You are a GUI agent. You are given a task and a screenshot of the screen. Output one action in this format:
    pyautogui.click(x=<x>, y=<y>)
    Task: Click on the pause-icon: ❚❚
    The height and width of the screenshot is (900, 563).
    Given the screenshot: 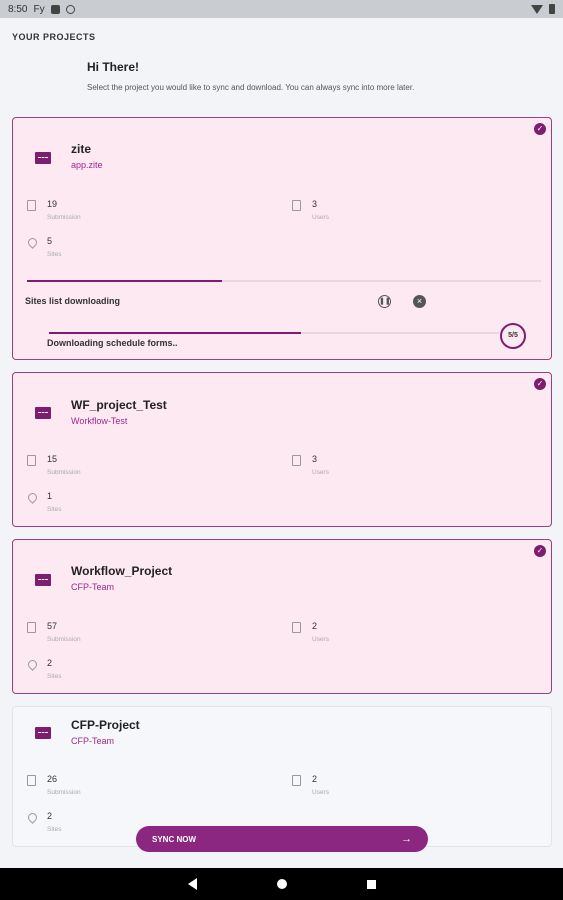 What is the action you would take?
    pyautogui.click(x=384, y=301)
    